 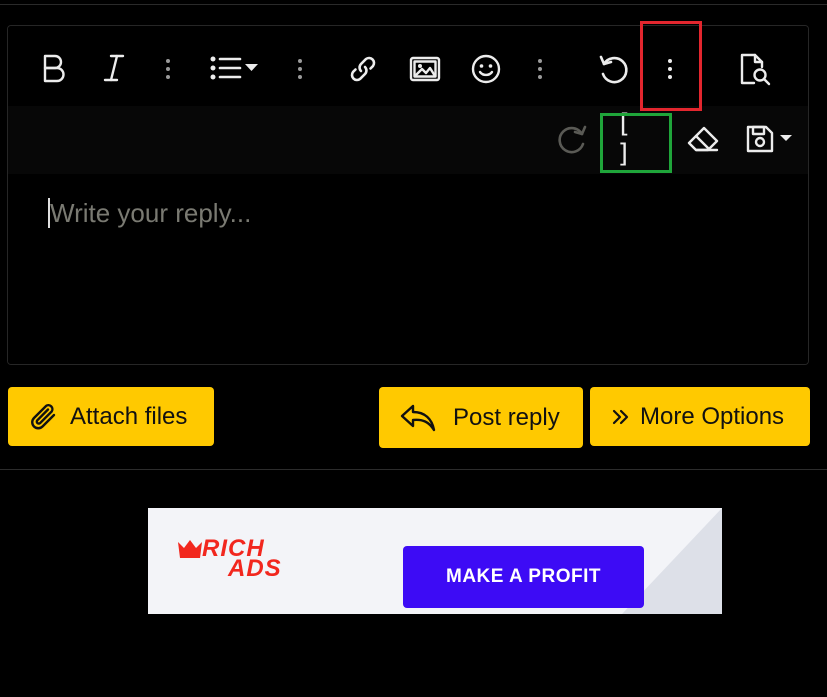 I want to click on more-list-options-button, so click(x=300, y=69).